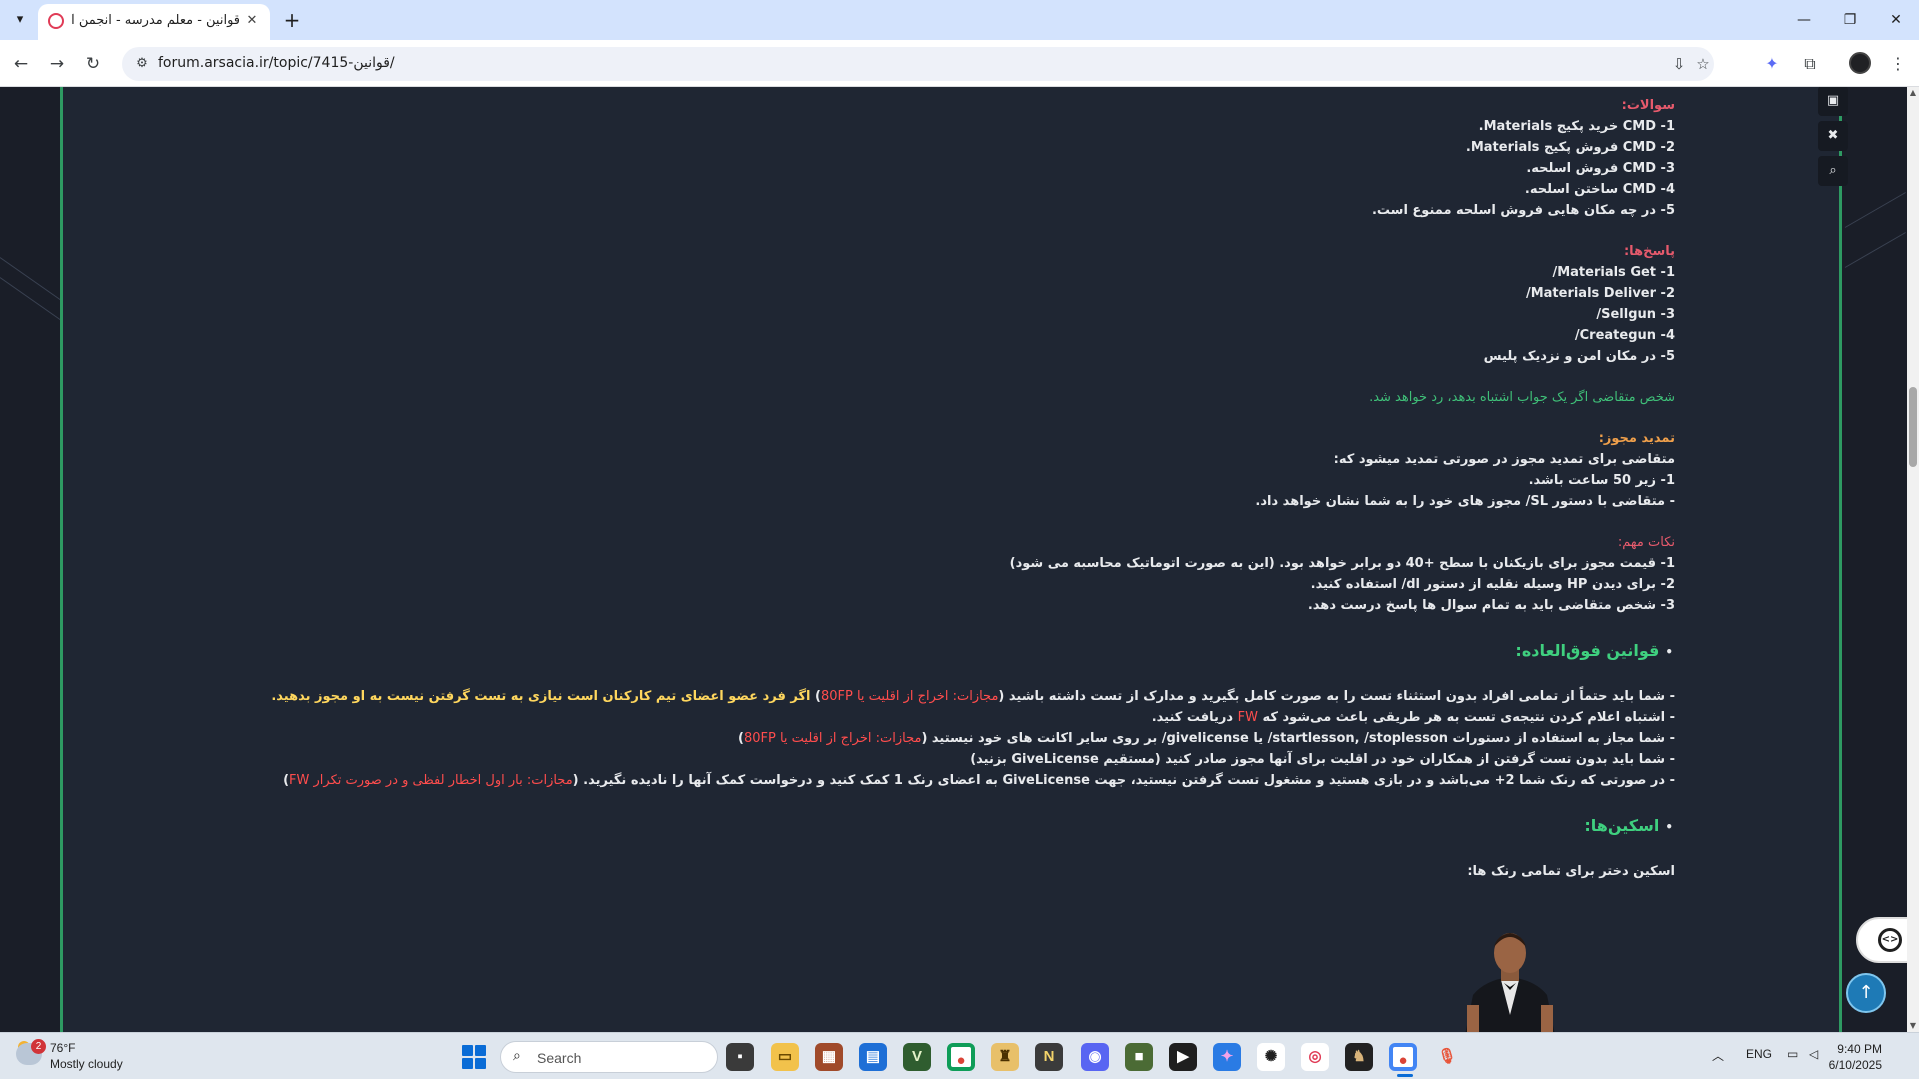  What do you see at coordinates (1227, 1057) in the screenshot?
I see `copilot-app-icon: ✦` at bounding box center [1227, 1057].